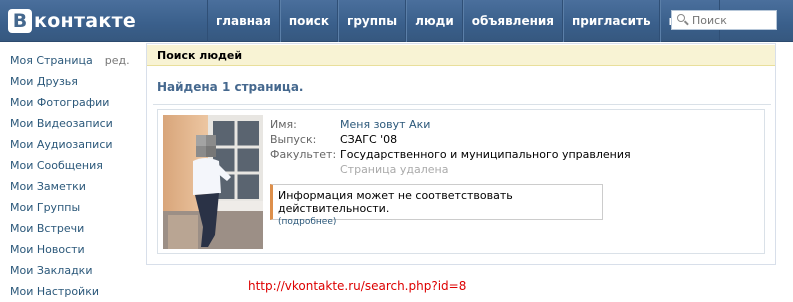 The height and width of the screenshot is (302, 793). Describe the element at coordinates (450, 139) in the screenshot. I see `info-row-graduation: Выпуск: СЗАГС '08` at that location.